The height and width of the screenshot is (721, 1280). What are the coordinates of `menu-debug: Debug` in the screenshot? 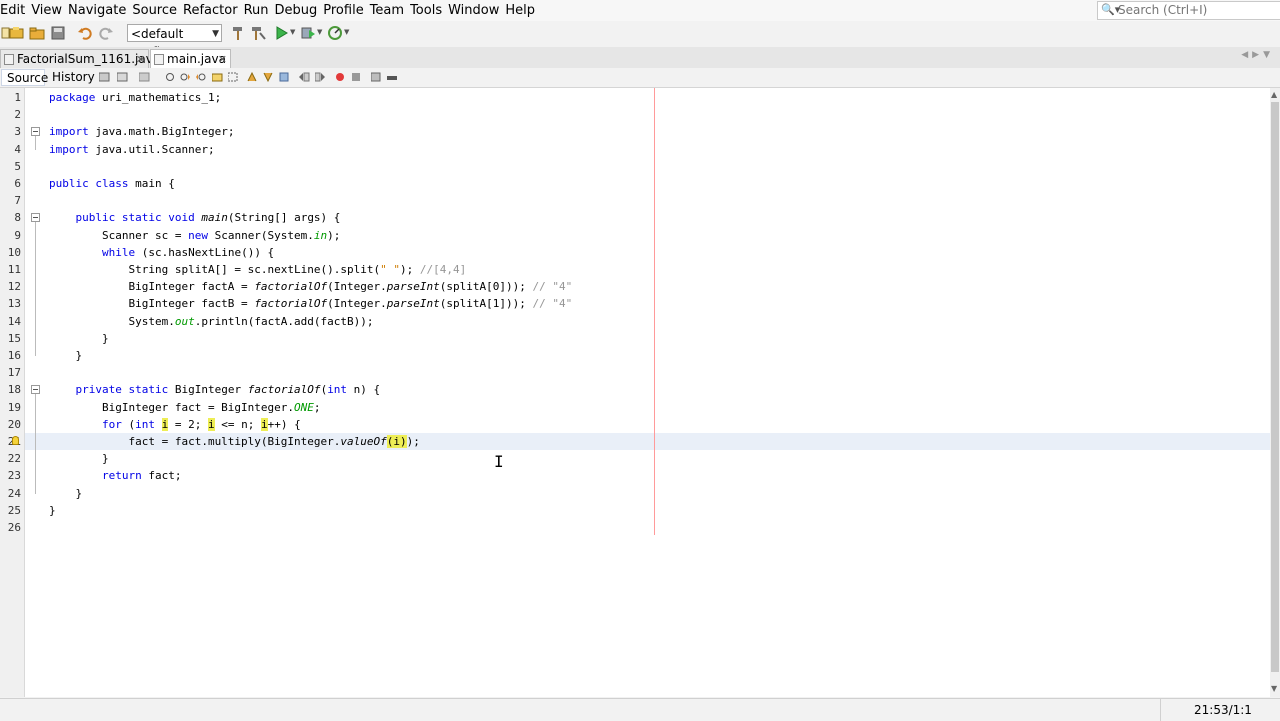 It's located at (296, 10).